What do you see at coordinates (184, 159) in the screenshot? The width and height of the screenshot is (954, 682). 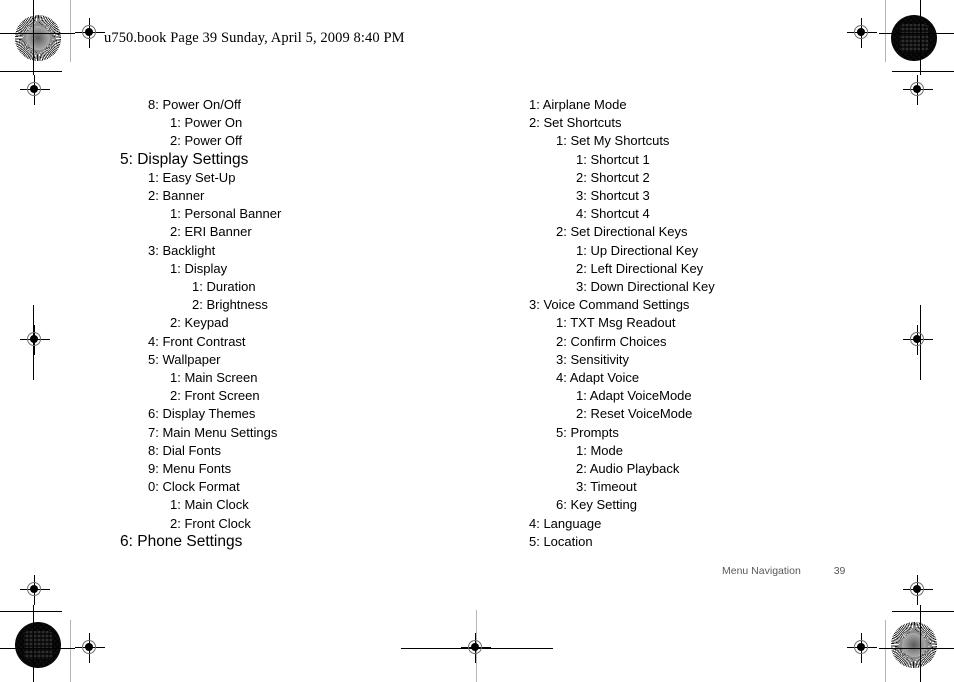 I see `menu-item: 5: Display Settings` at bounding box center [184, 159].